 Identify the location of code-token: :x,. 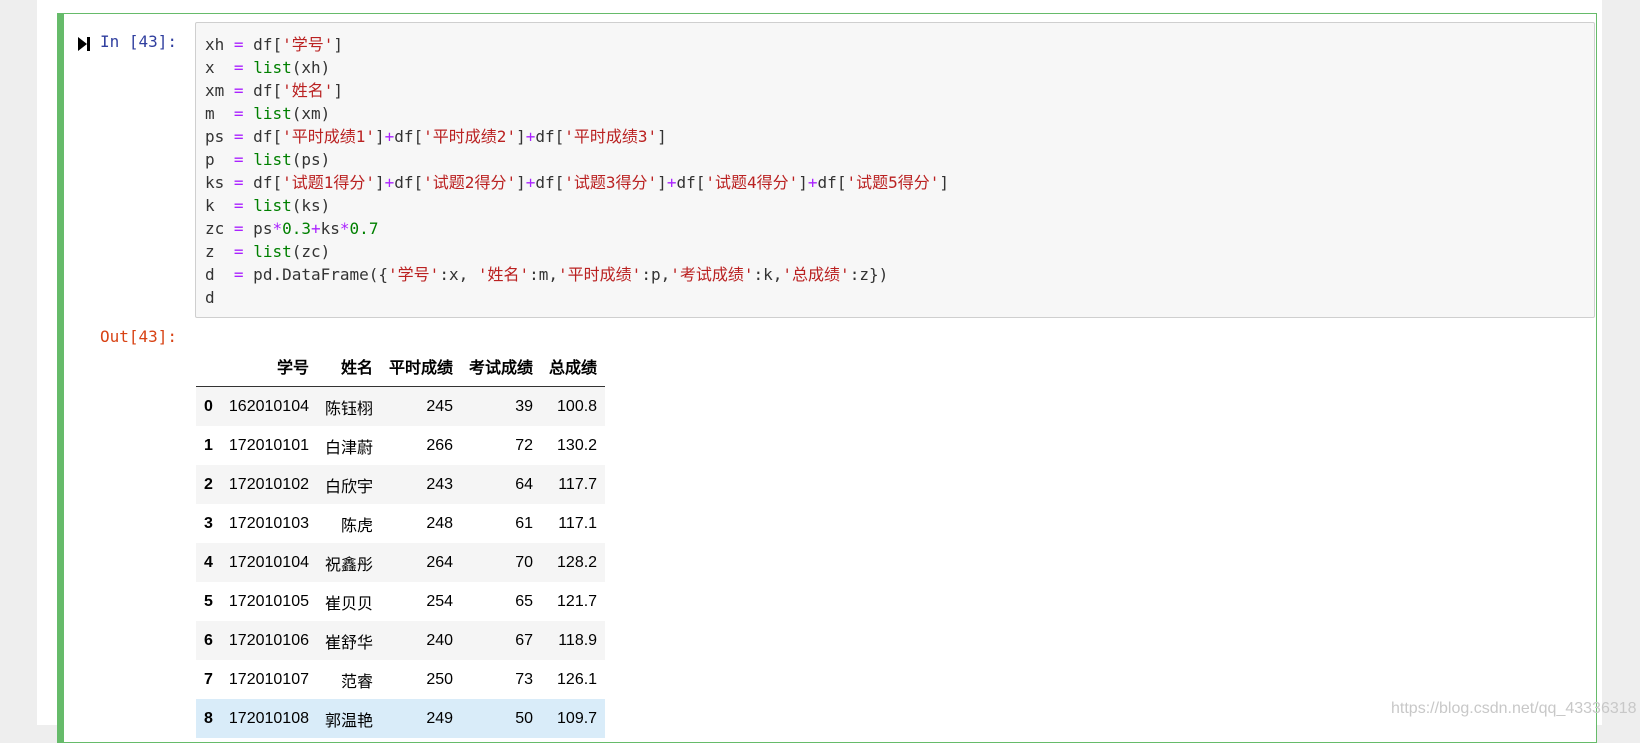
(458, 274).